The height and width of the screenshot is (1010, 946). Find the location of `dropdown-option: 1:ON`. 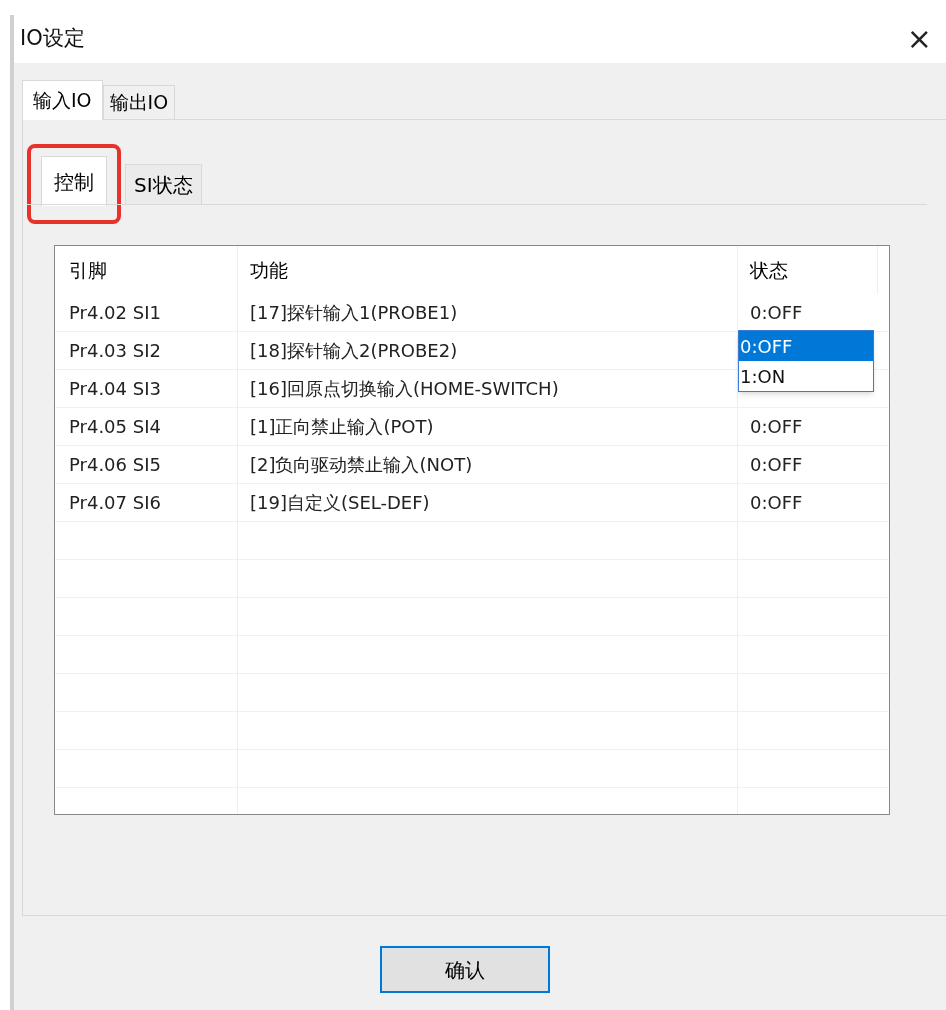

dropdown-option: 1:ON is located at coordinates (806, 376).